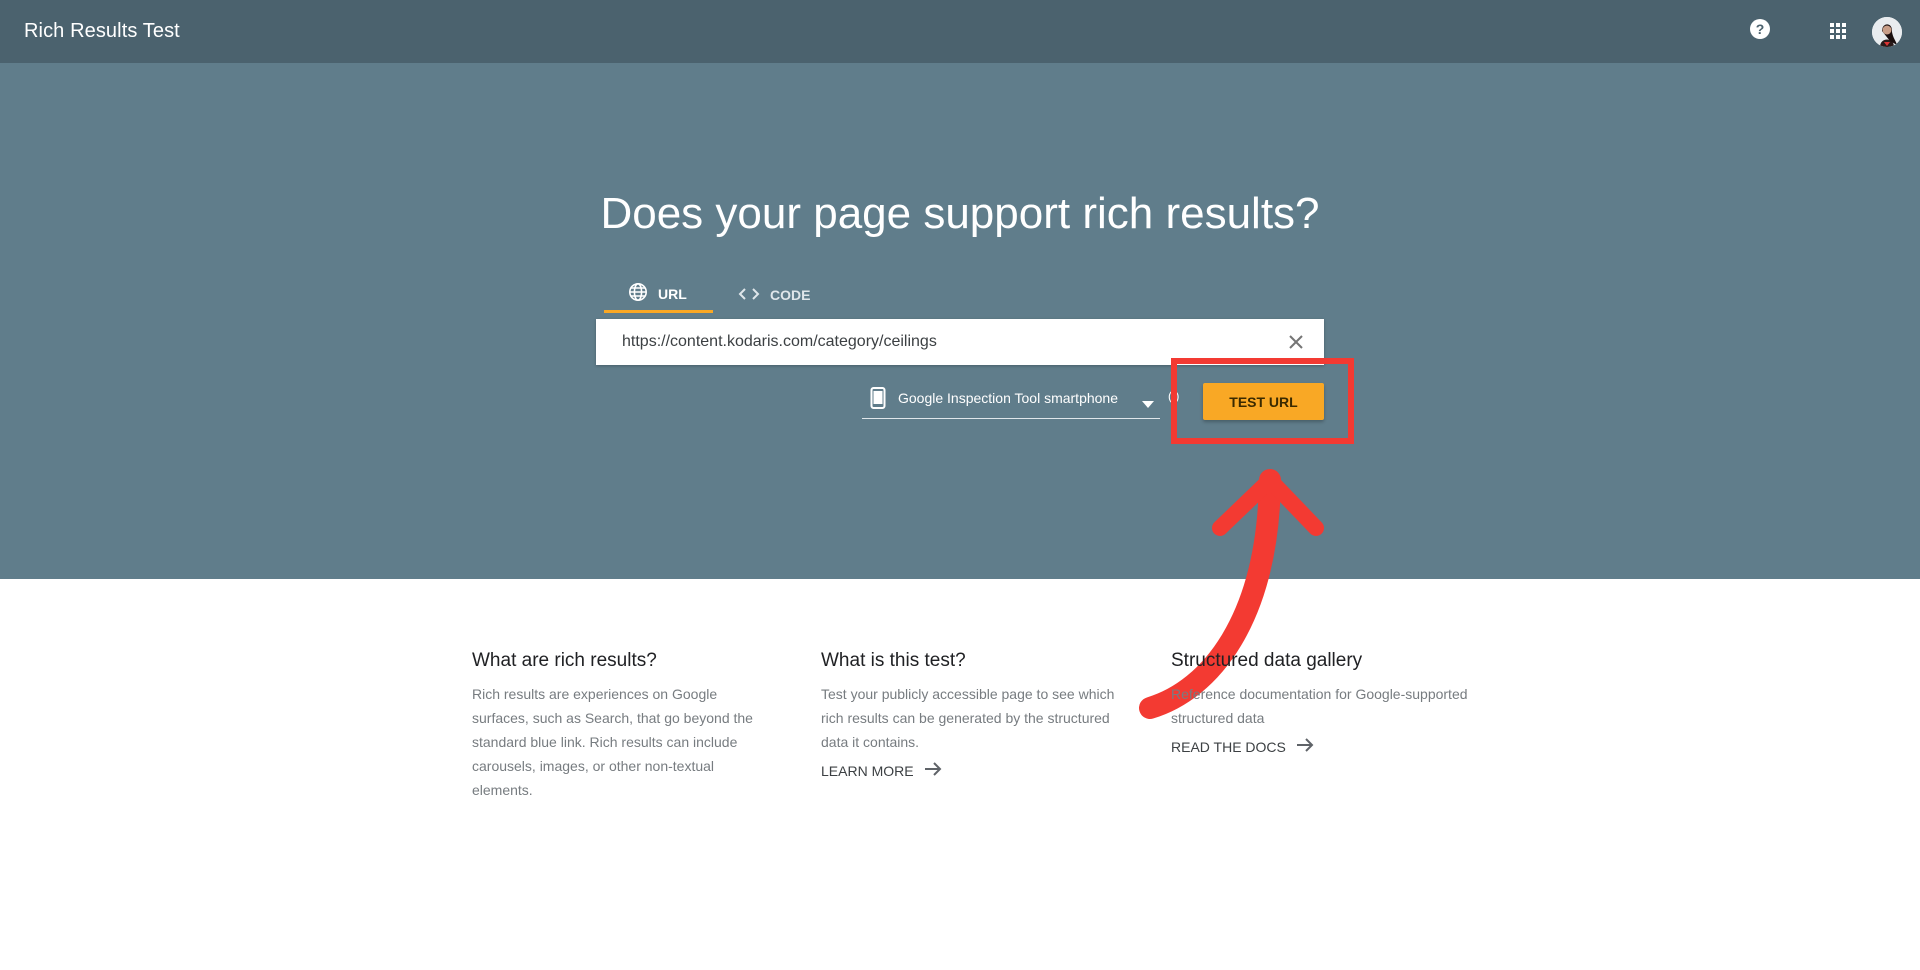 Image resolution: width=1920 pixels, height=970 pixels. Describe the element at coordinates (1262, 401) in the screenshot. I see `annotation-highlight-box` at that location.